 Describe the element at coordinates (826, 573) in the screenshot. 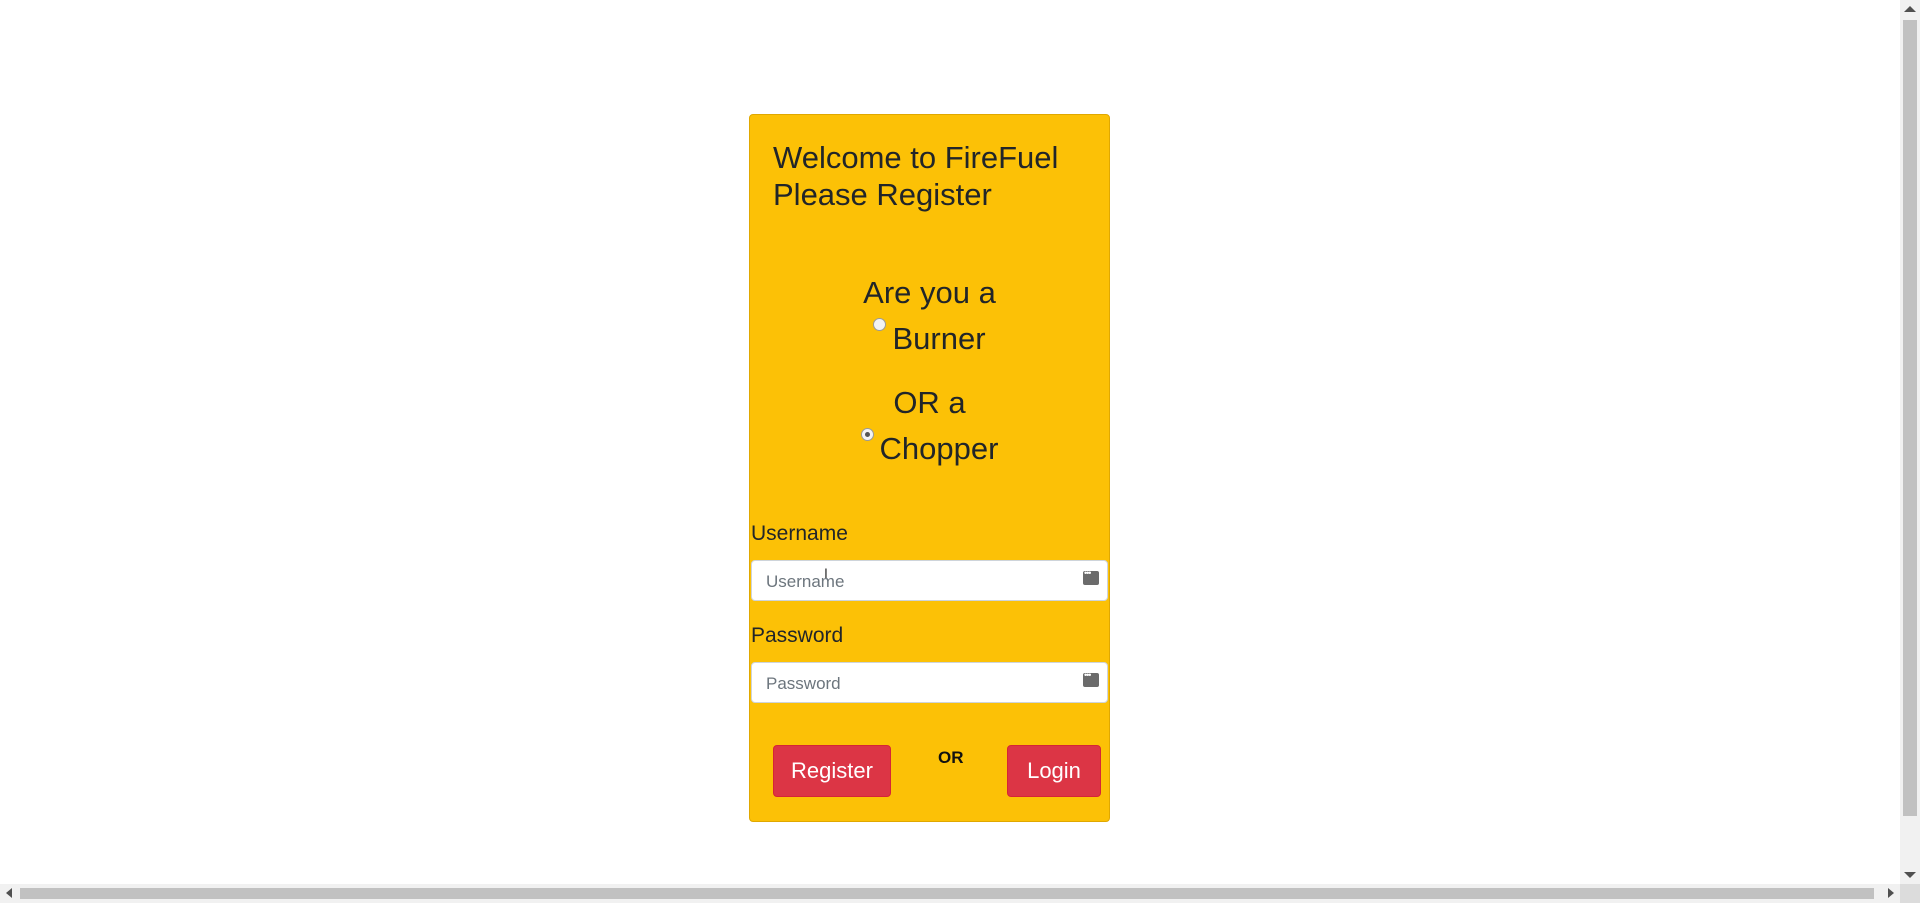

I see `text-cursor-icon: I` at that location.